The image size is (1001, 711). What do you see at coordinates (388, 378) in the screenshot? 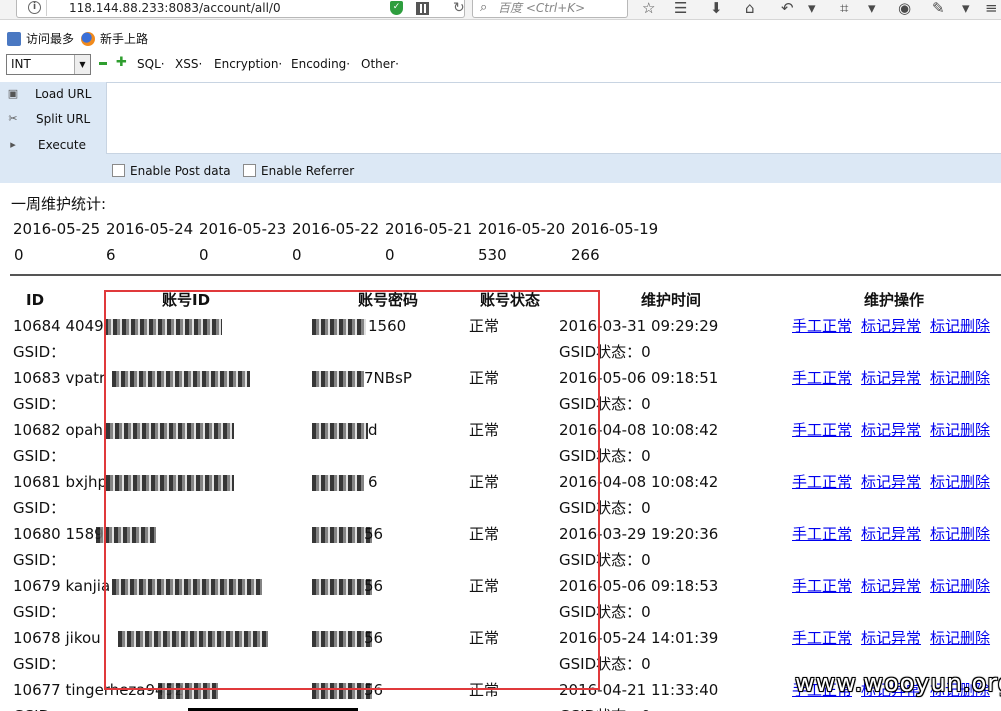
I see `password-suffix: 7NBsP` at bounding box center [388, 378].